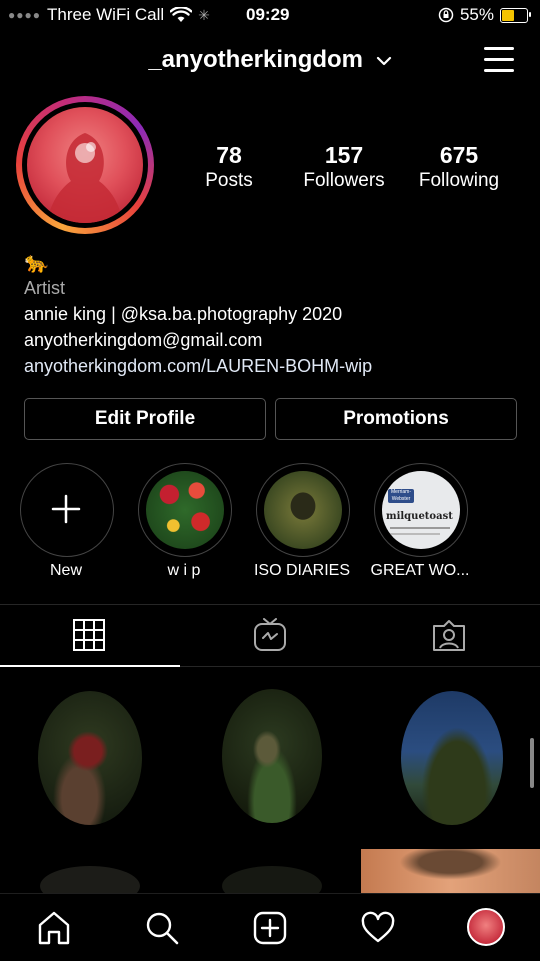  Describe the element at coordinates (515, 15) in the screenshot. I see `battery-icon` at that location.